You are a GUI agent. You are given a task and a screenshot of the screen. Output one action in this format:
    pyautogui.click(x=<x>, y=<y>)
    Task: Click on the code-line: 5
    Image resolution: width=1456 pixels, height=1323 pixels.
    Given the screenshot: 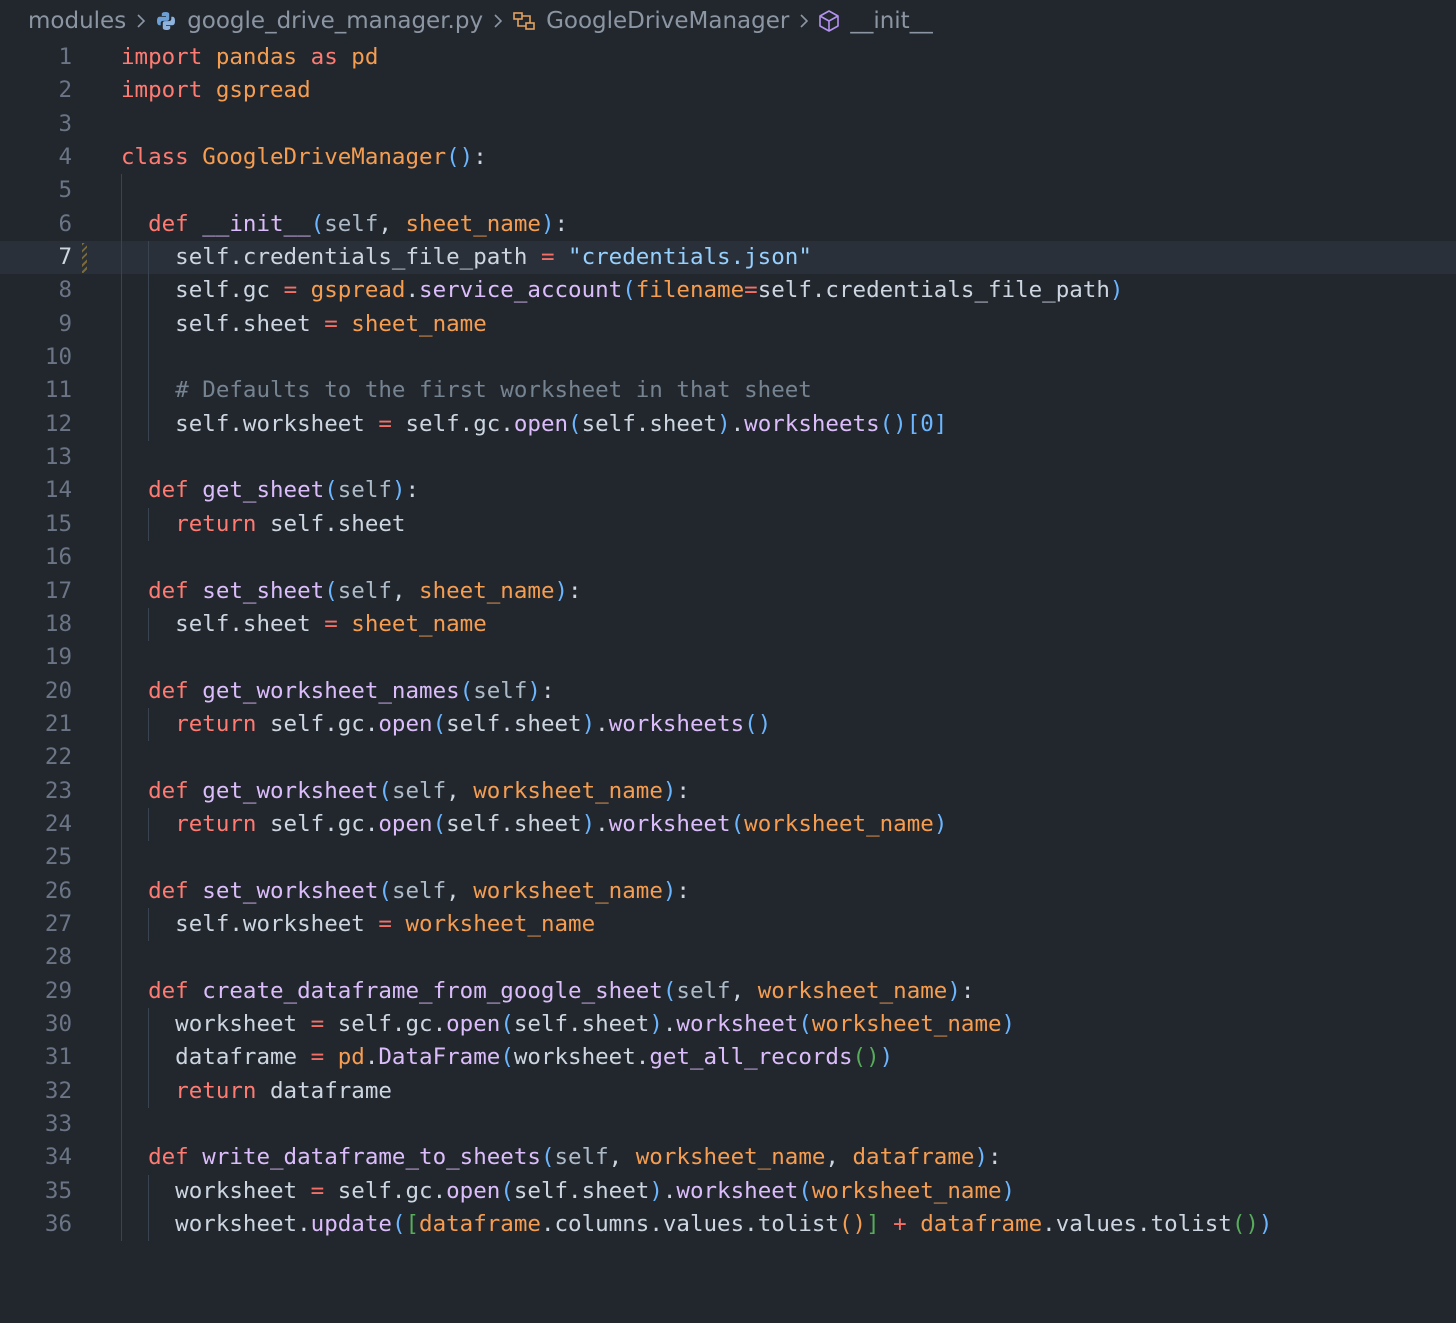 What is the action you would take?
    pyautogui.click(x=728, y=191)
    